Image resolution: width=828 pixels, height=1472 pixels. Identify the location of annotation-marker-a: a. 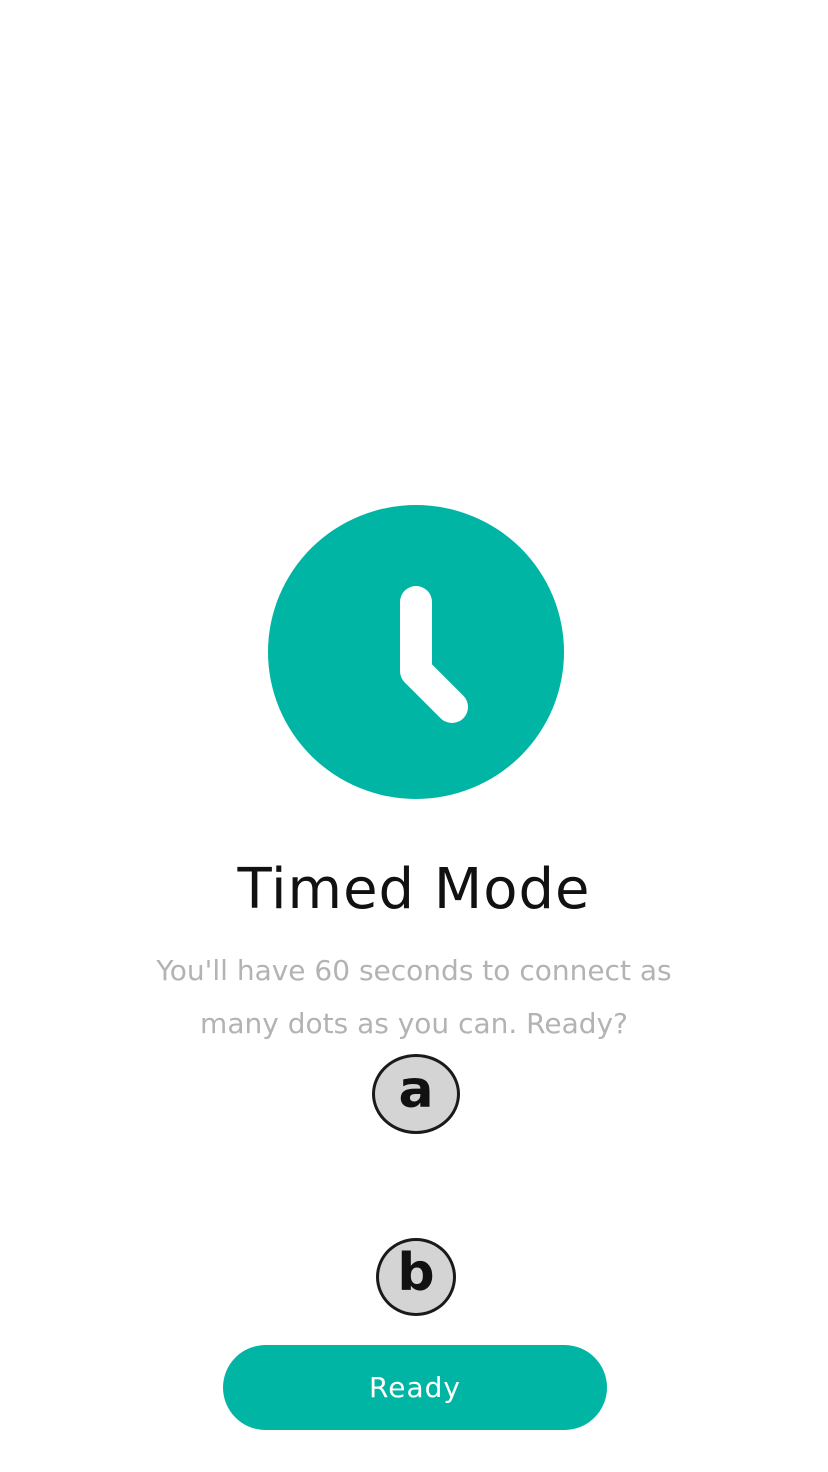
(416, 1094).